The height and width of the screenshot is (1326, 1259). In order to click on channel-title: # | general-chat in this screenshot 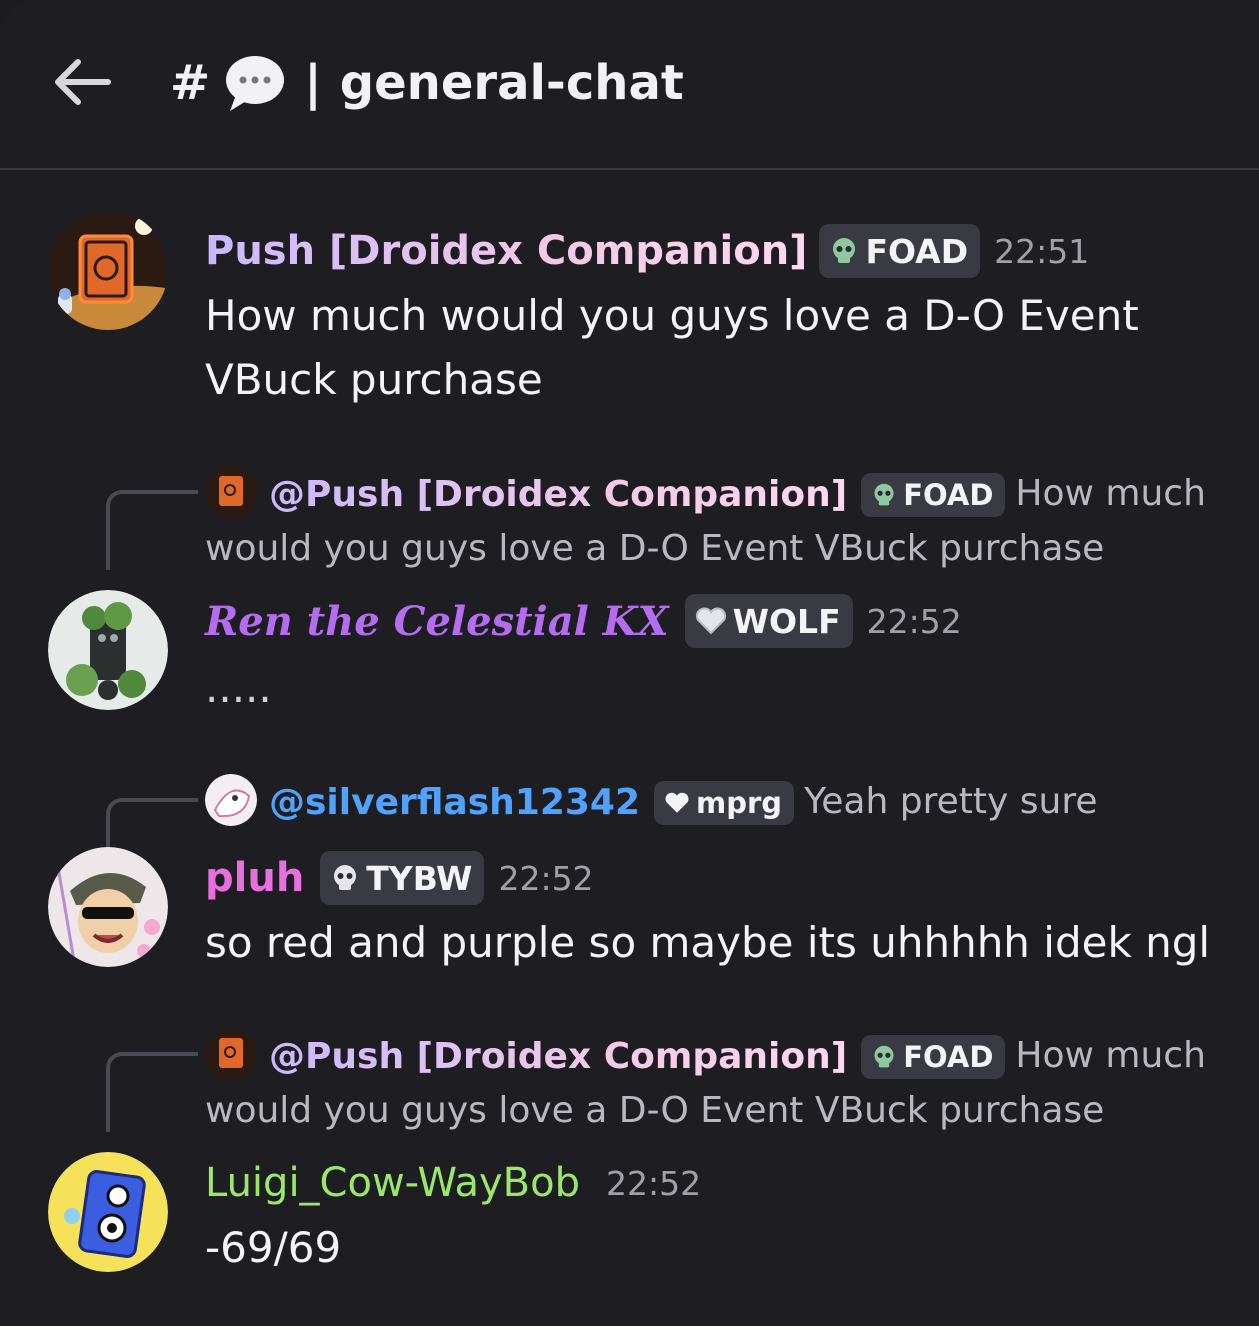, I will do `click(427, 83)`.